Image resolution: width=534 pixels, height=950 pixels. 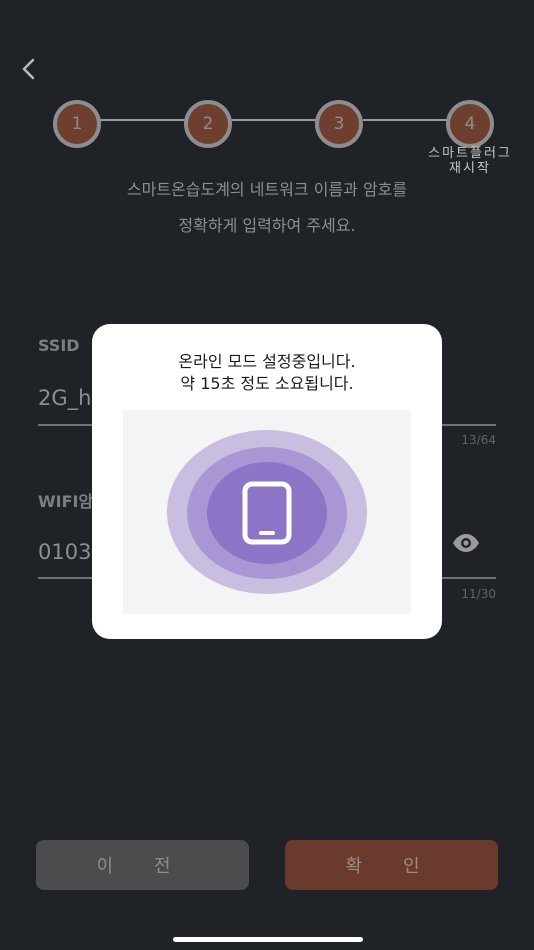 I want to click on wifi-password-label: WIFI암, so click(x=66, y=501).